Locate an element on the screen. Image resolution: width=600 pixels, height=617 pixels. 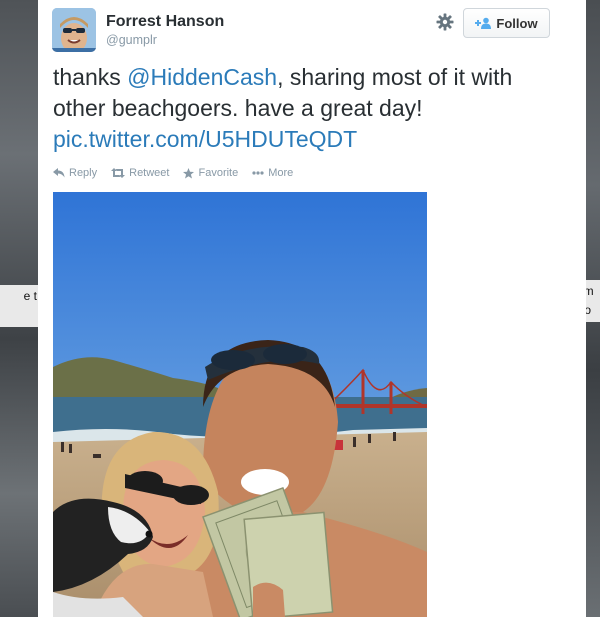
follow-button-label: Follow is located at coordinates (517, 23).